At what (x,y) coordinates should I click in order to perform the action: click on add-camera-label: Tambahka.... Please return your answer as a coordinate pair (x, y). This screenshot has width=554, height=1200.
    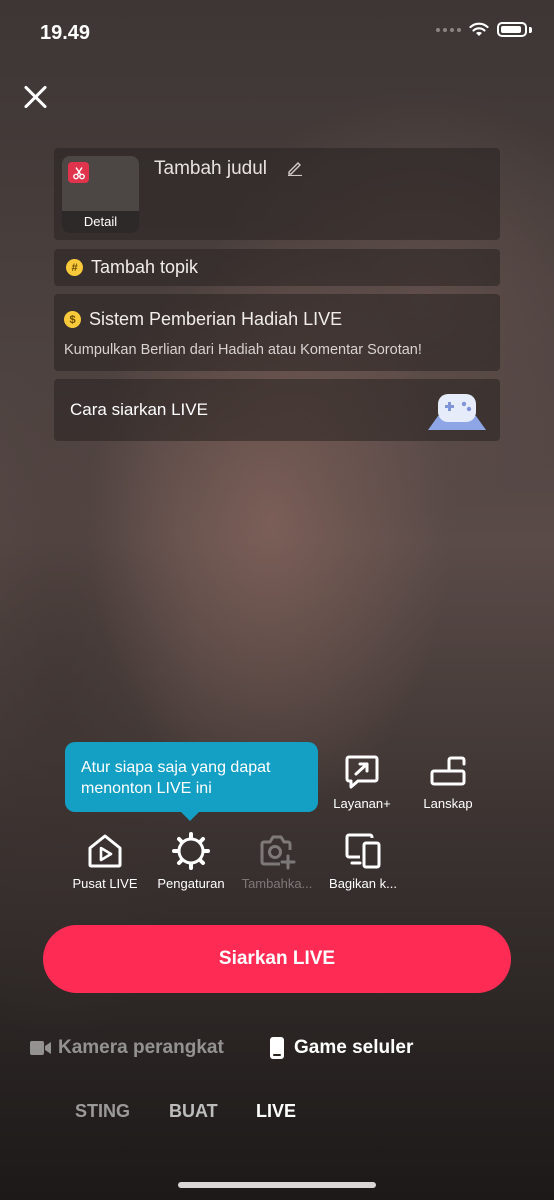
    Looking at the image, I should click on (277, 883).